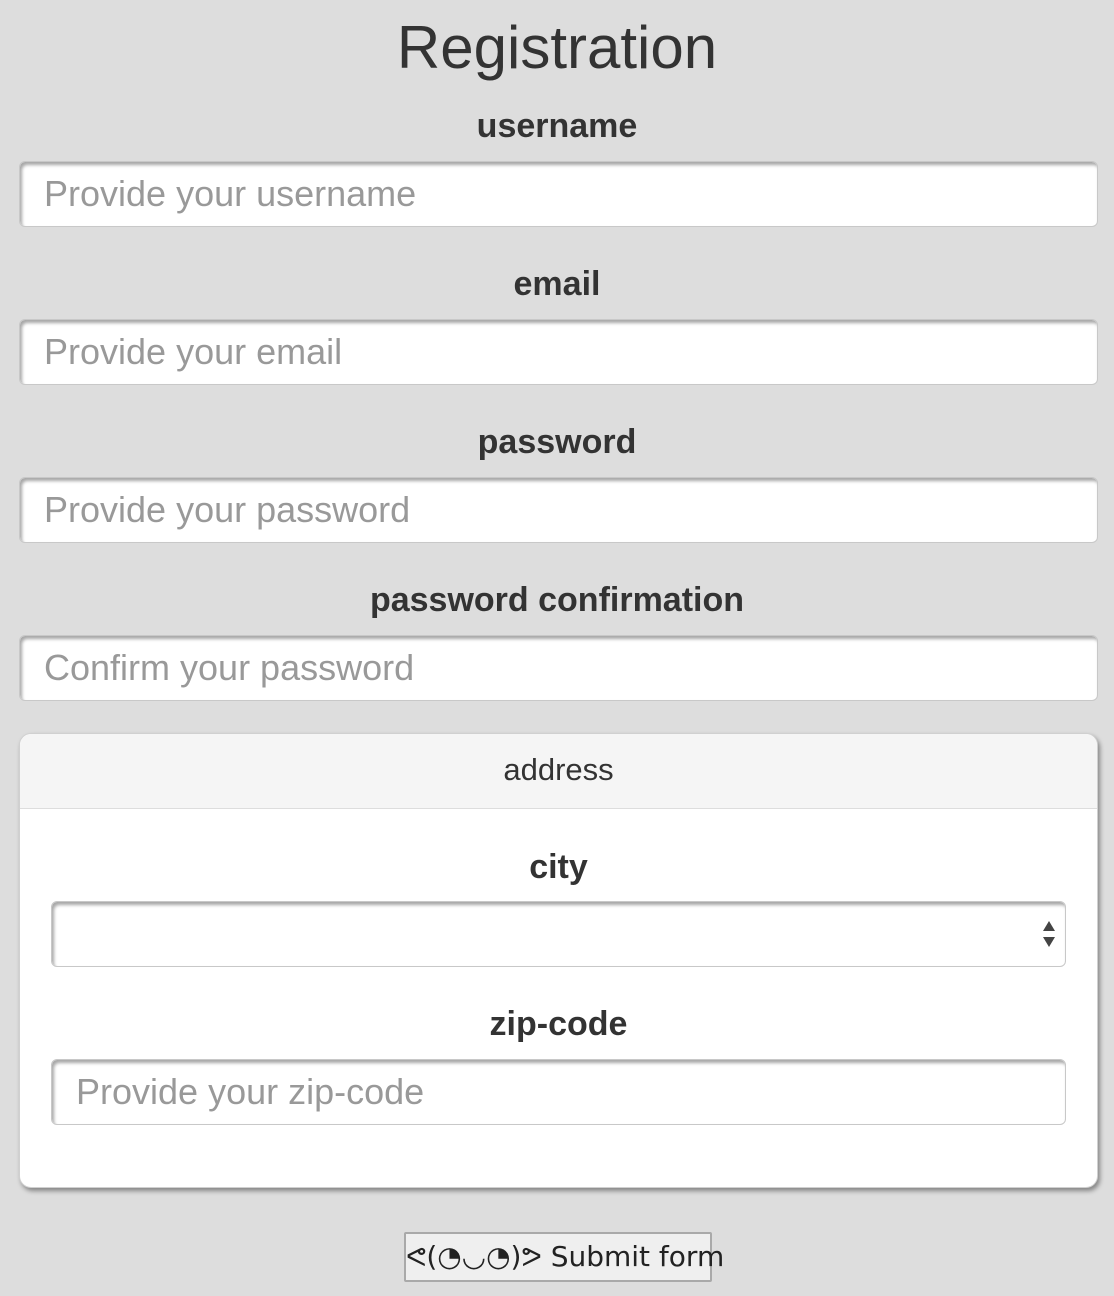 This screenshot has height=1296, width=1114. Describe the element at coordinates (558, 194) in the screenshot. I see `username-input` at that location.